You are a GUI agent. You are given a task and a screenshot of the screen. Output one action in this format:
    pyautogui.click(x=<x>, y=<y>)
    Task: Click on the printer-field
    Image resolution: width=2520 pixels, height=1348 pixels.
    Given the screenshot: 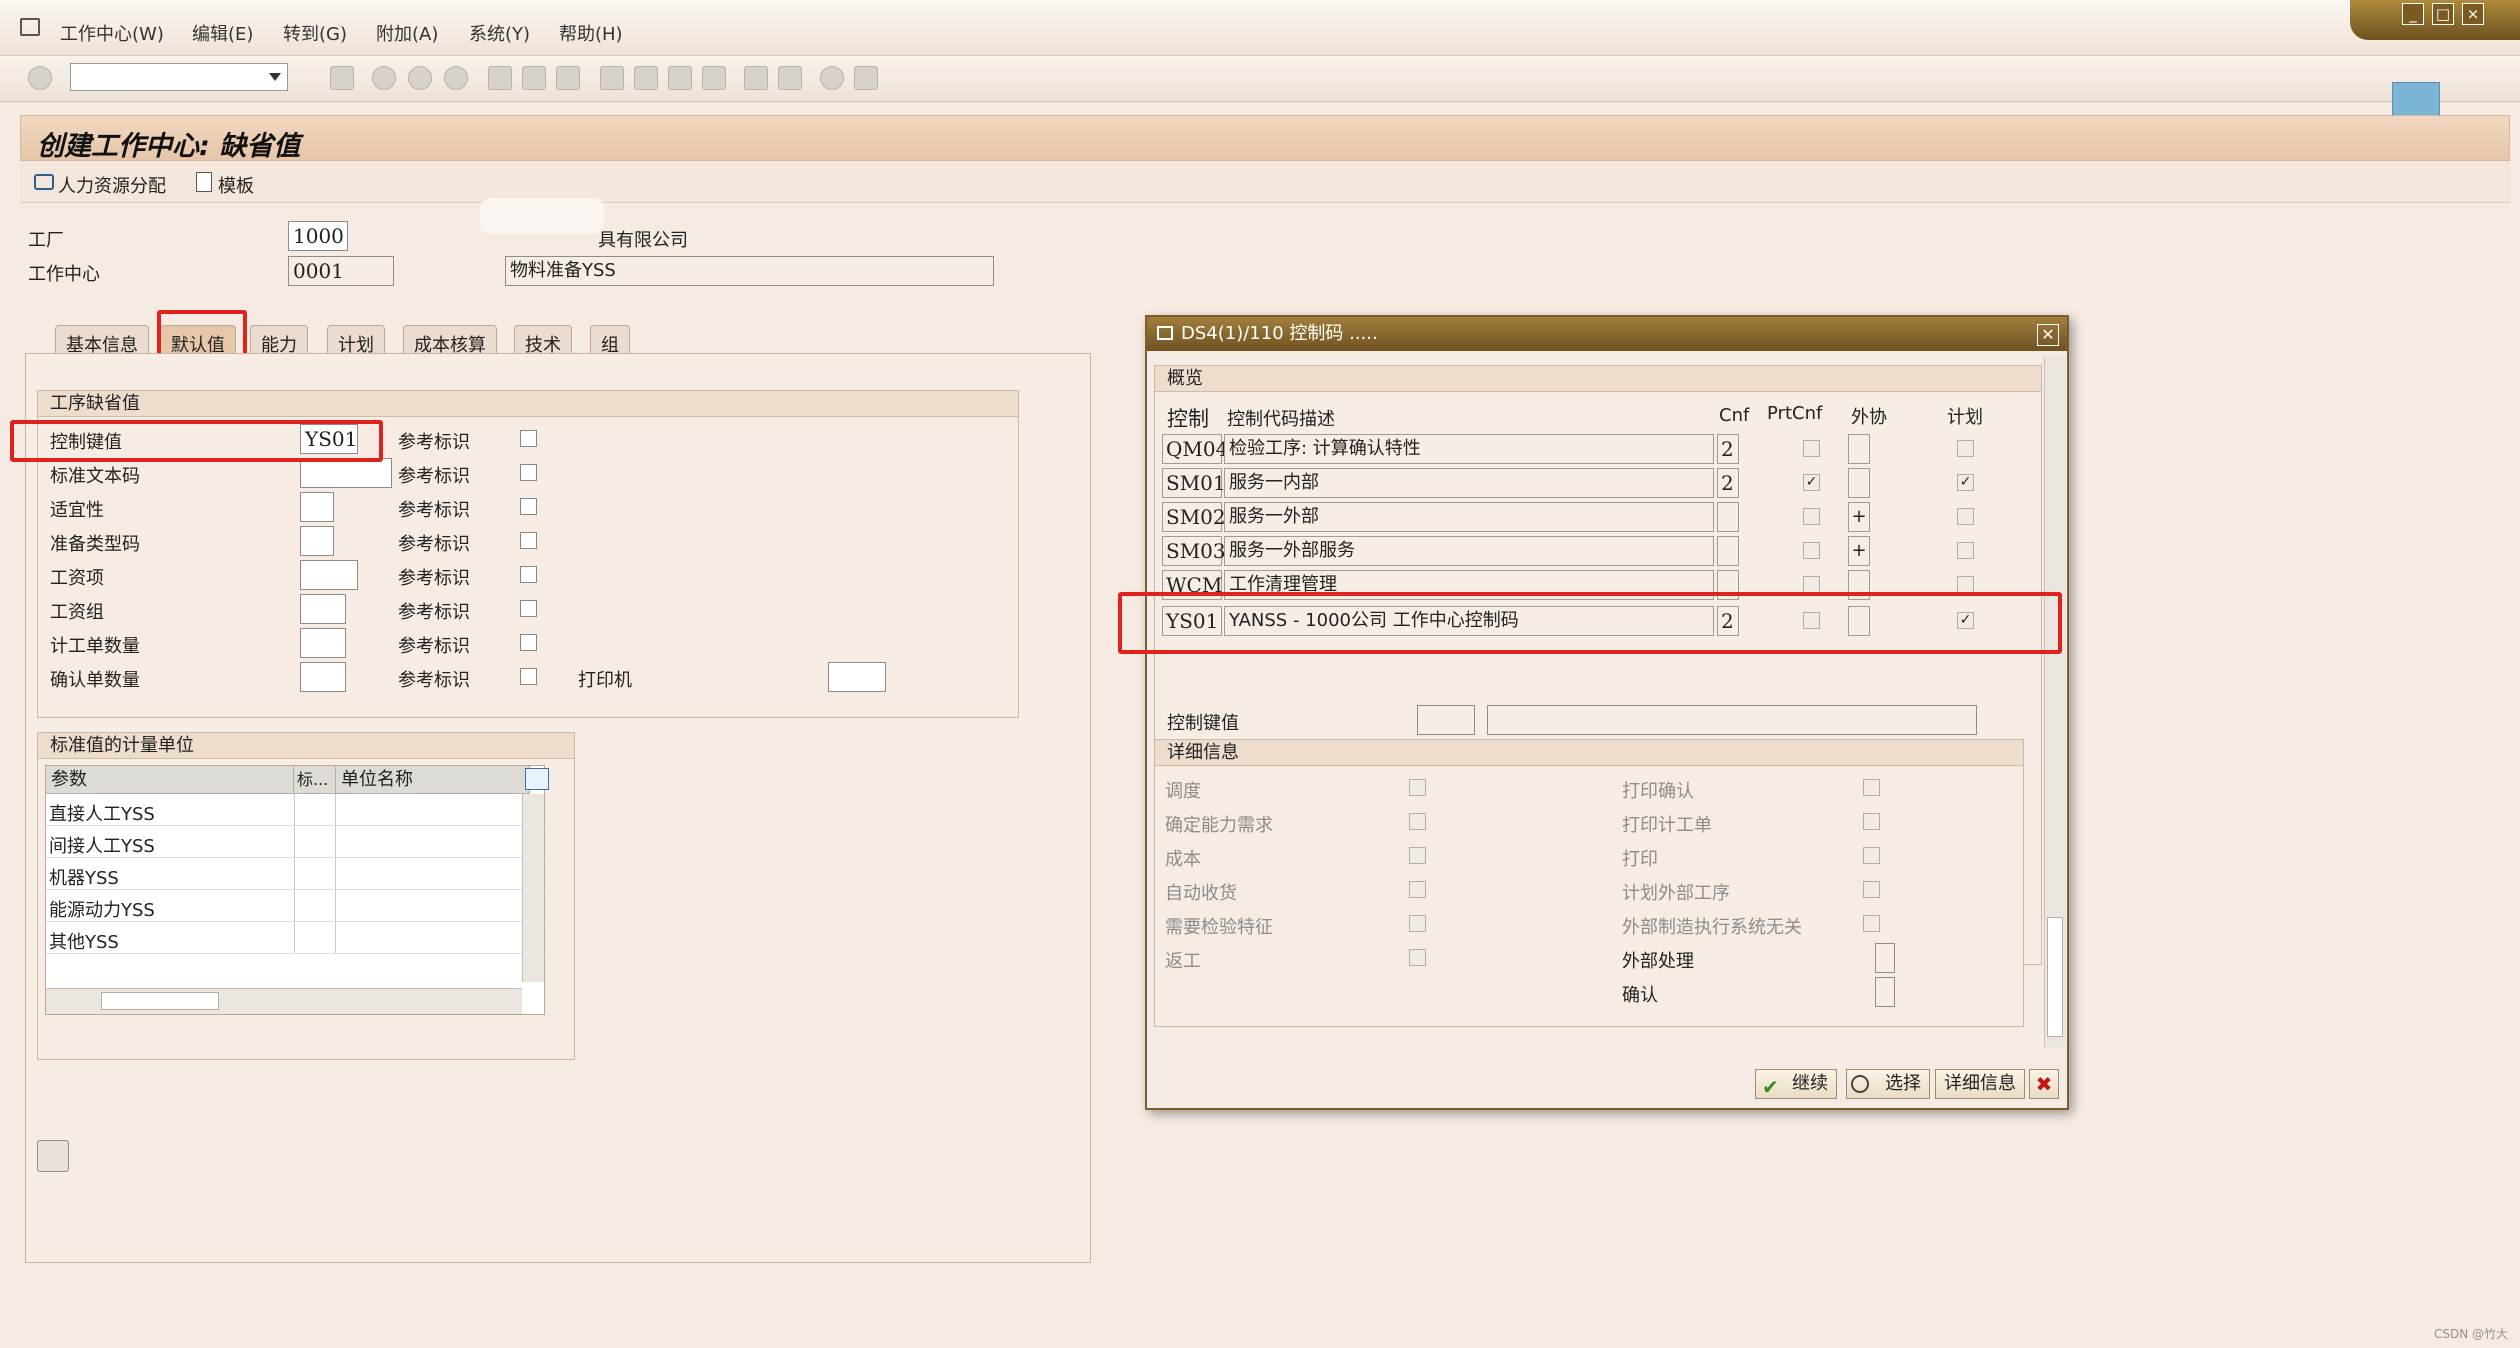 What is the action you would take?
    pyautogui.click(x=857, y=677)
    